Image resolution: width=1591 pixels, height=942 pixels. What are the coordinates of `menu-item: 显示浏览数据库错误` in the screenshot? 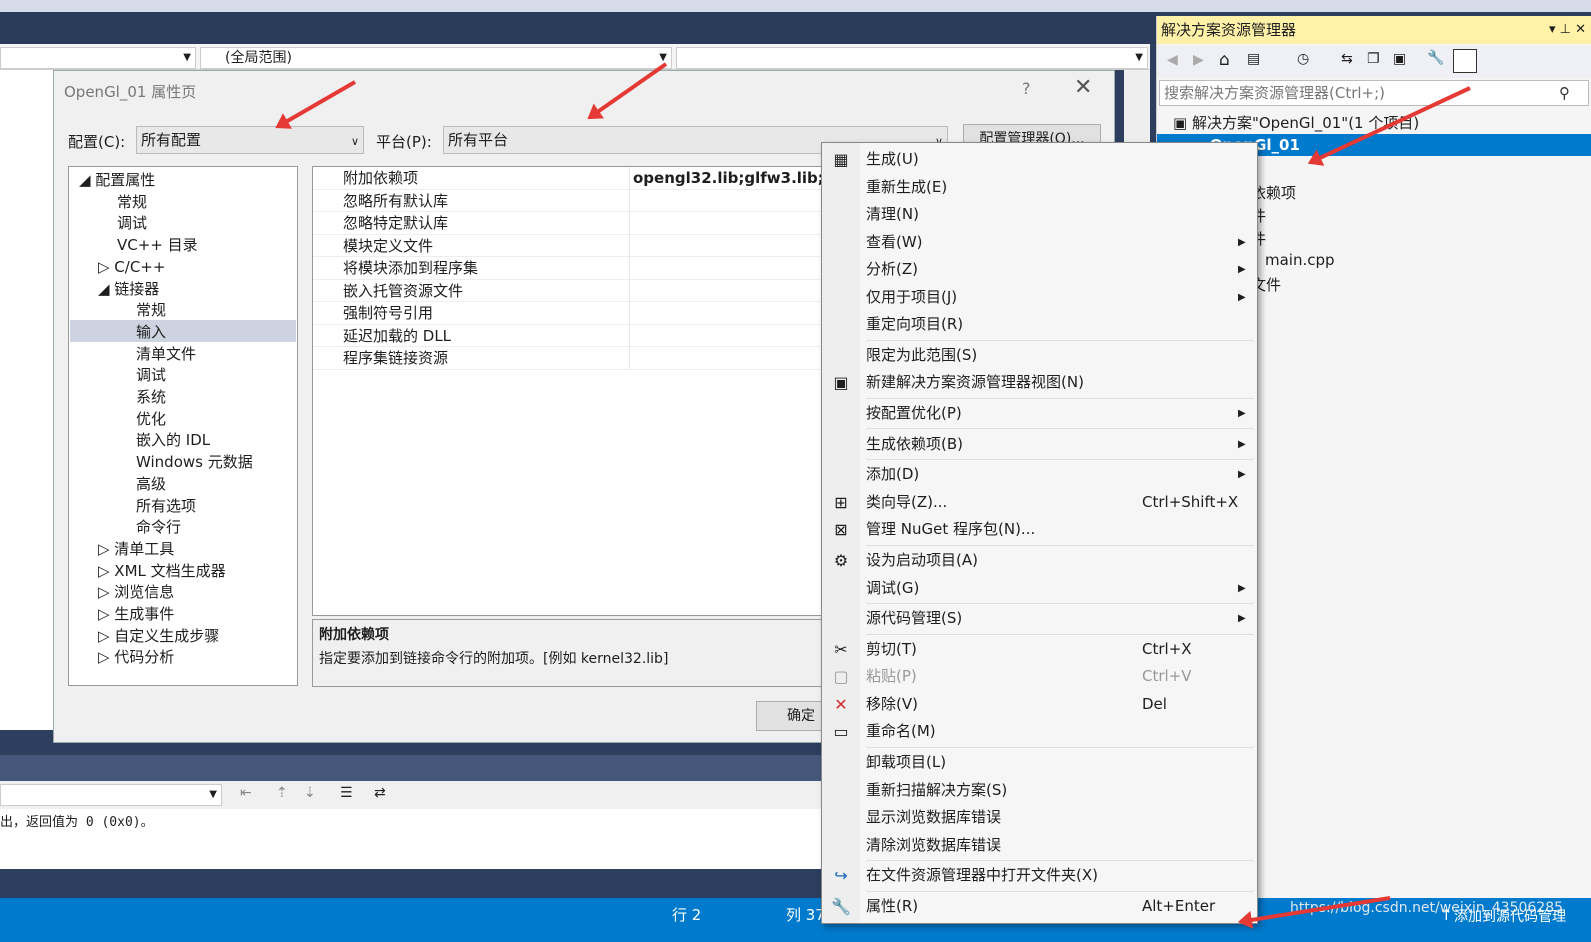 It's located at (1039, 817).